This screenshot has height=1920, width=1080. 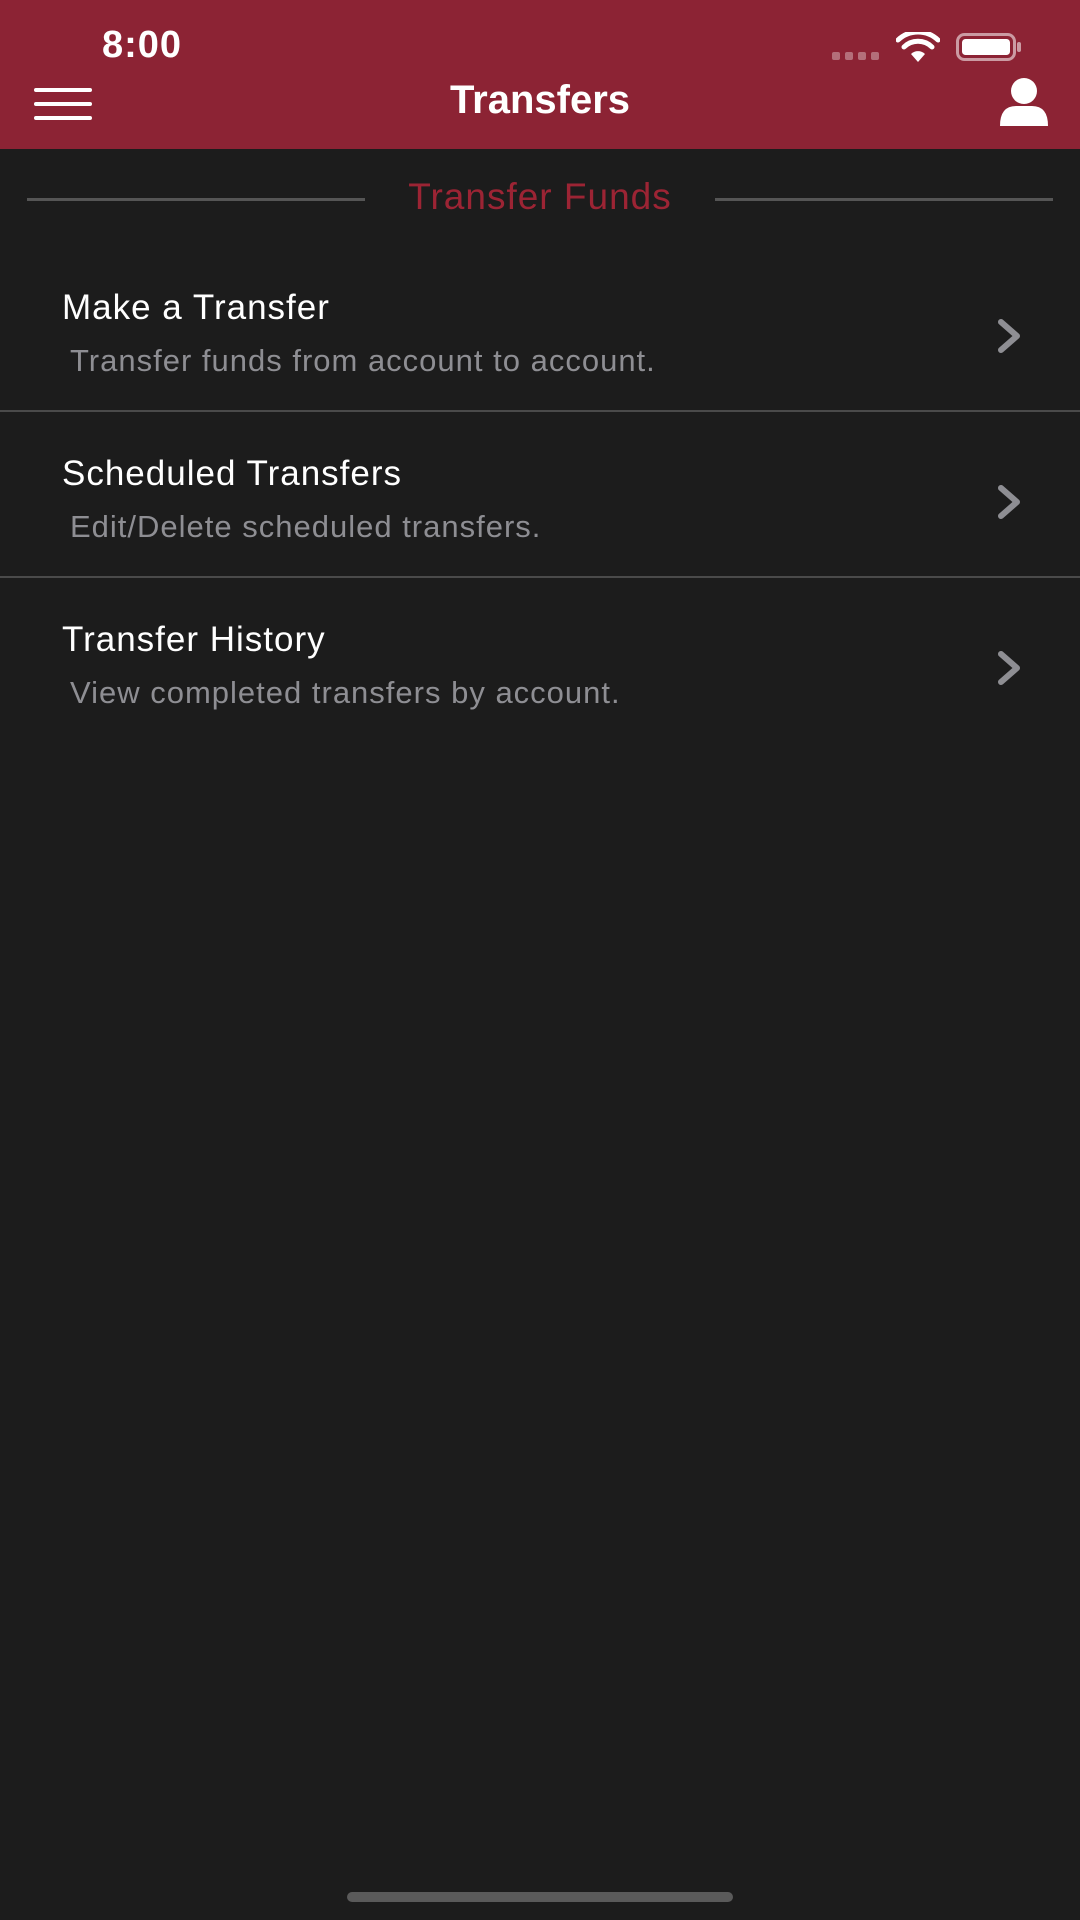 What do you see at coordinates (306, 526) in the screenshot?
I see `list-item-subtitle: Edit/Delete scheduled transfers.` at bounding box center [306, 526].